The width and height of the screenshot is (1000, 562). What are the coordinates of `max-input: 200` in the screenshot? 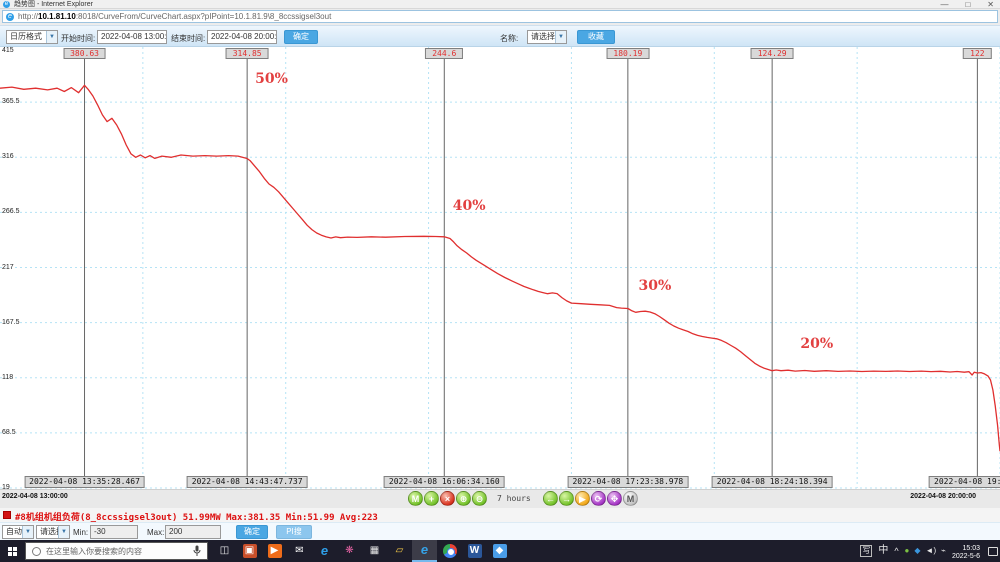 It's located at (193, 532).